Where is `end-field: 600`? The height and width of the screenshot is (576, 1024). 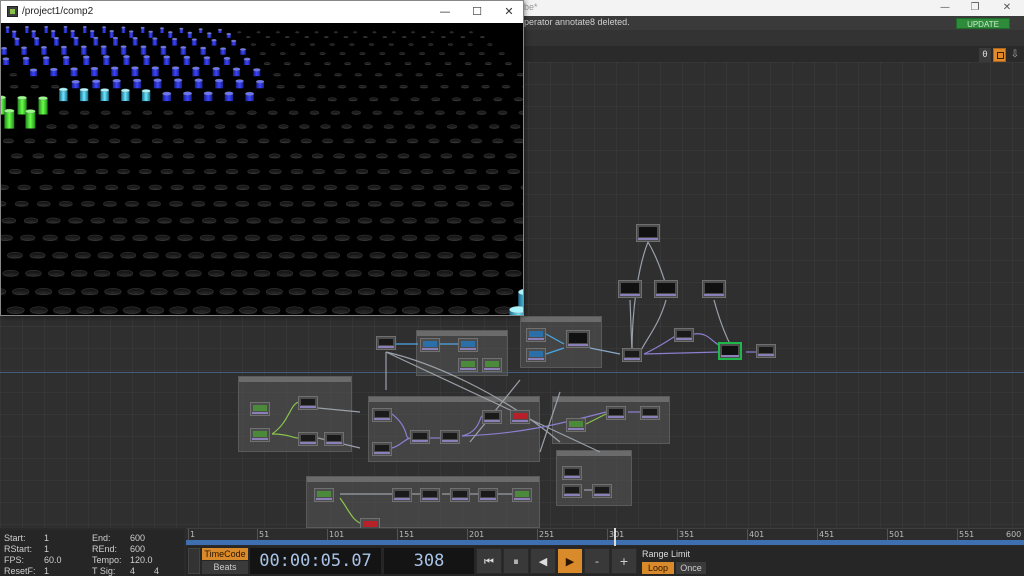
end-field: 600 is located at coordinates (137, 538).